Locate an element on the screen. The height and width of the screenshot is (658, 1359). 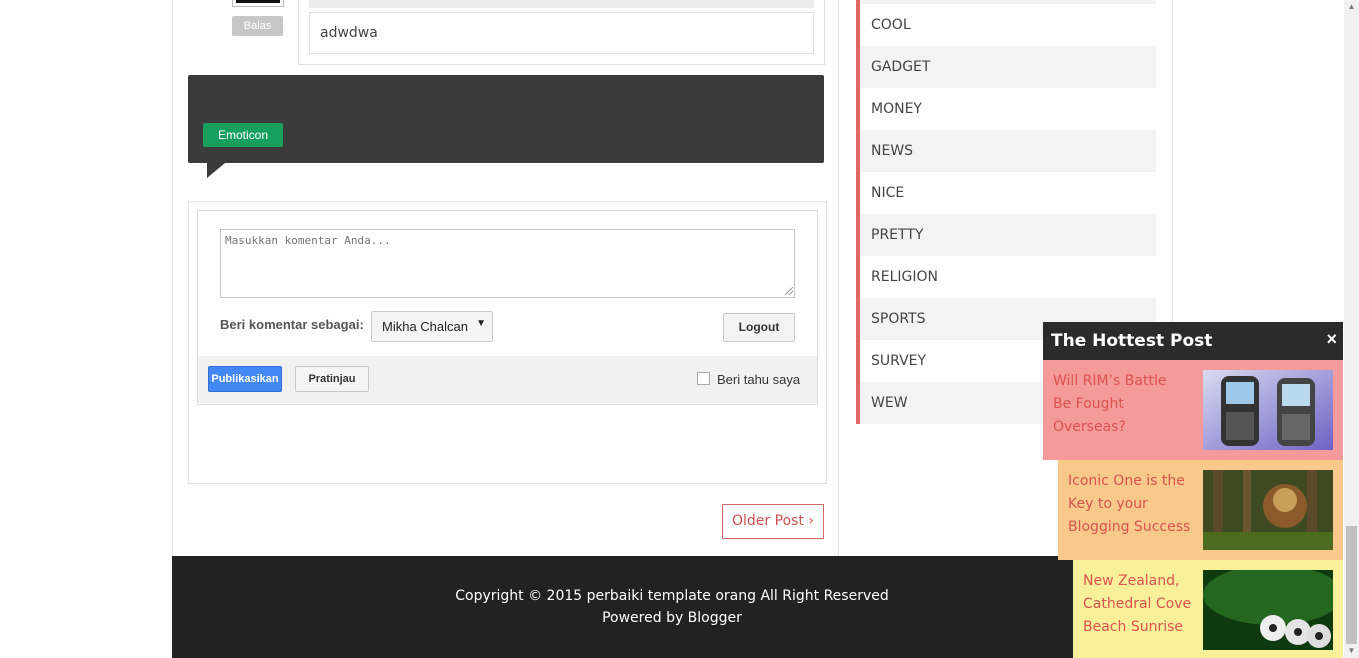
emoticon-panel-pointer is located at coordinates (216, 170).